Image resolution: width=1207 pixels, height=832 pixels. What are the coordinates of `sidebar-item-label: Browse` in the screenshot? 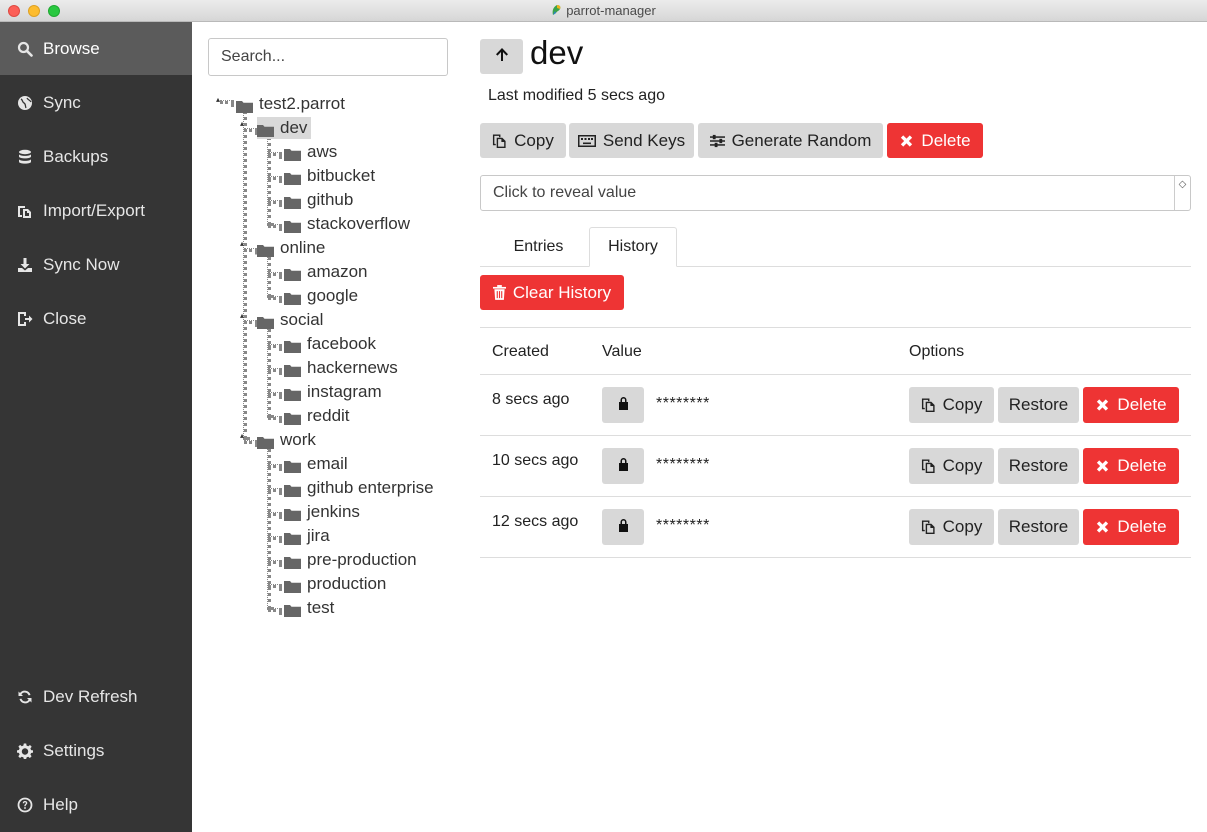 It's located at (71, 48).